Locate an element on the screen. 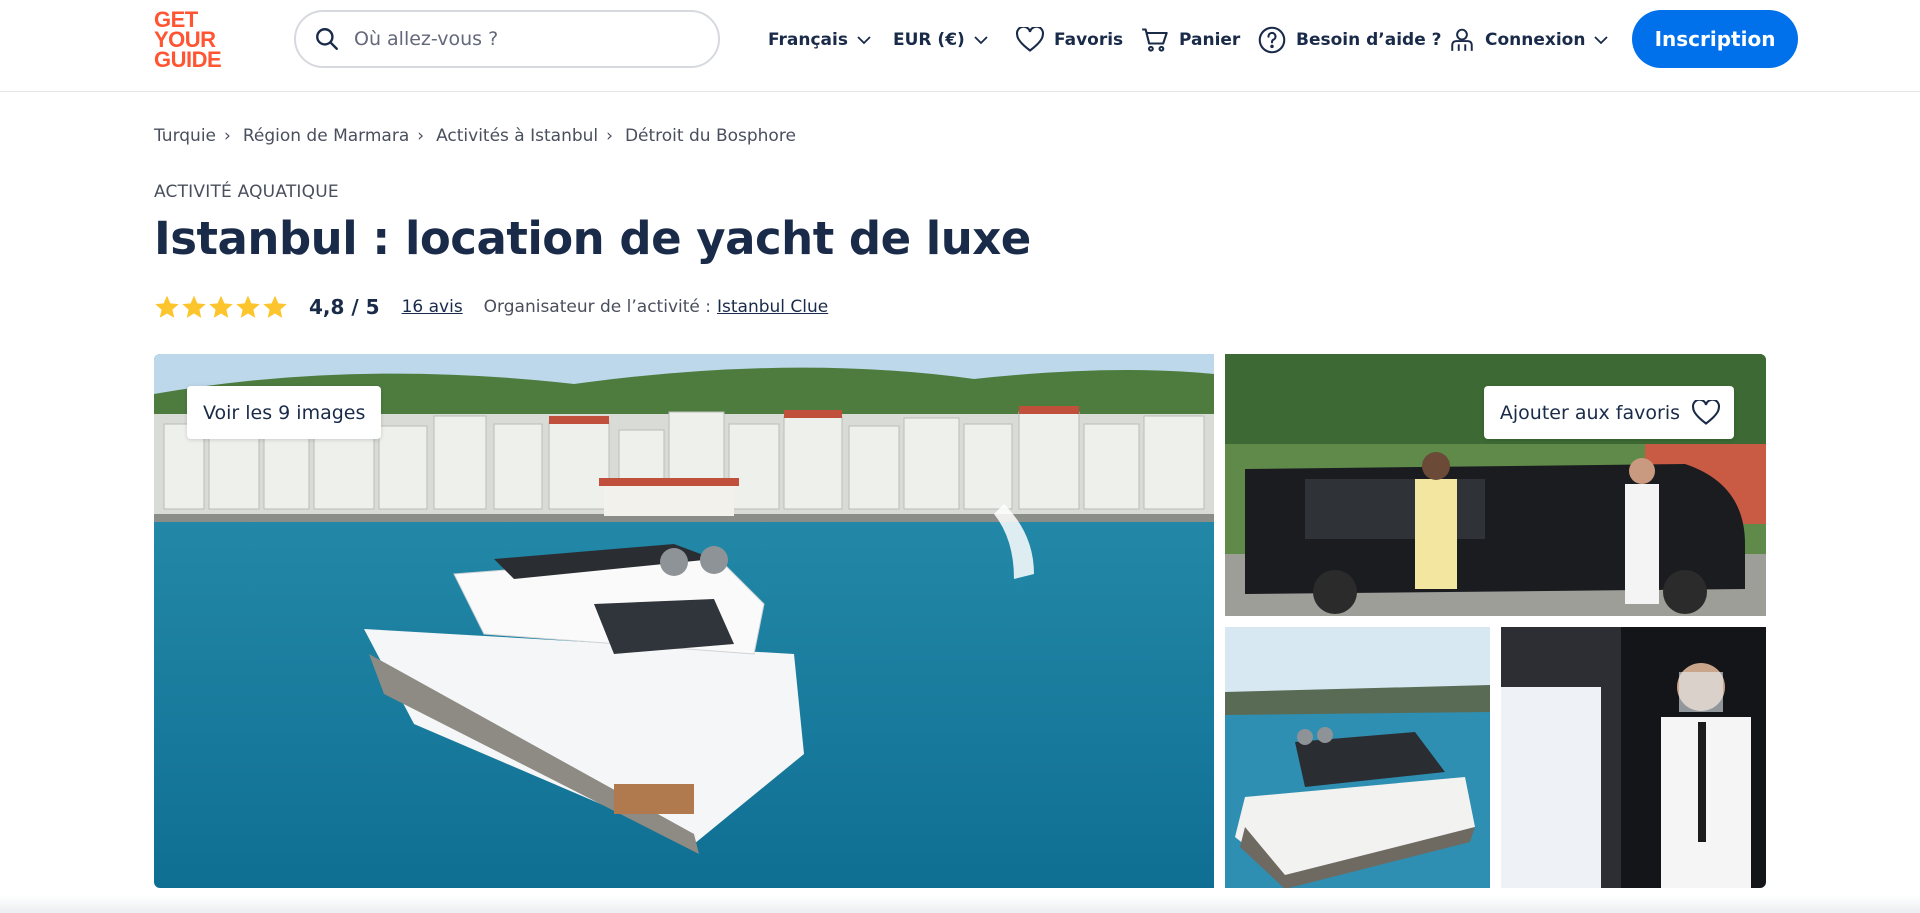 This screenshot has width=1920, height=913. yacht-side-photo is located at coordinates (1357, 757).